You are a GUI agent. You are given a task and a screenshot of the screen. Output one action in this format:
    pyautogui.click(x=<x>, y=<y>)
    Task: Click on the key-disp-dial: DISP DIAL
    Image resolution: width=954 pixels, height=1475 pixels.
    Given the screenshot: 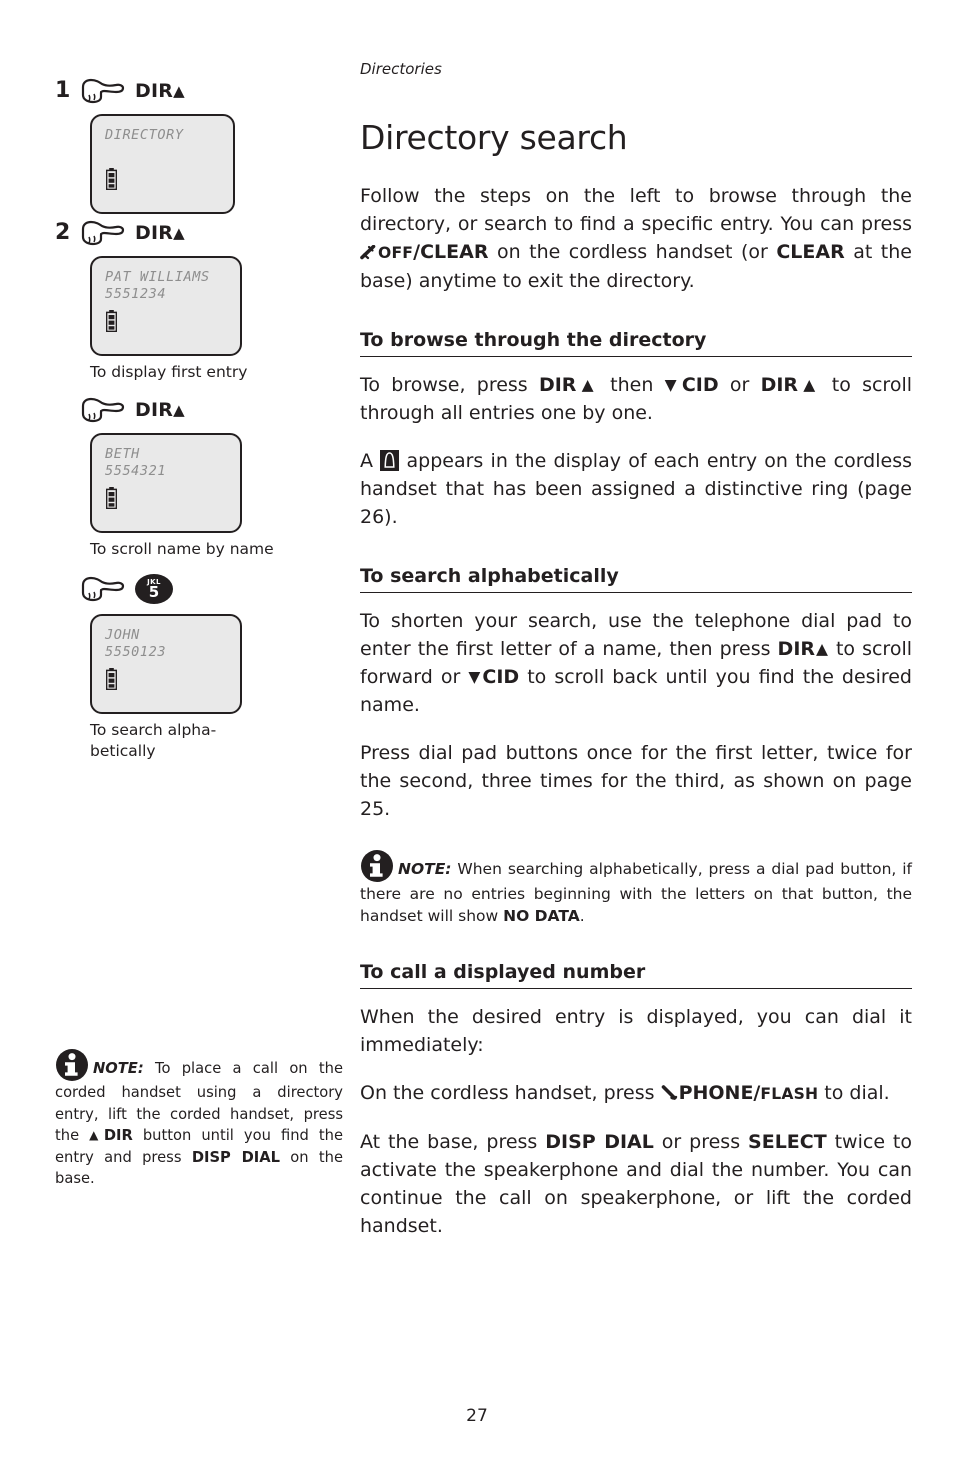 What is the action you would take?
    pyautogui.click(x=599, y=1142)
    